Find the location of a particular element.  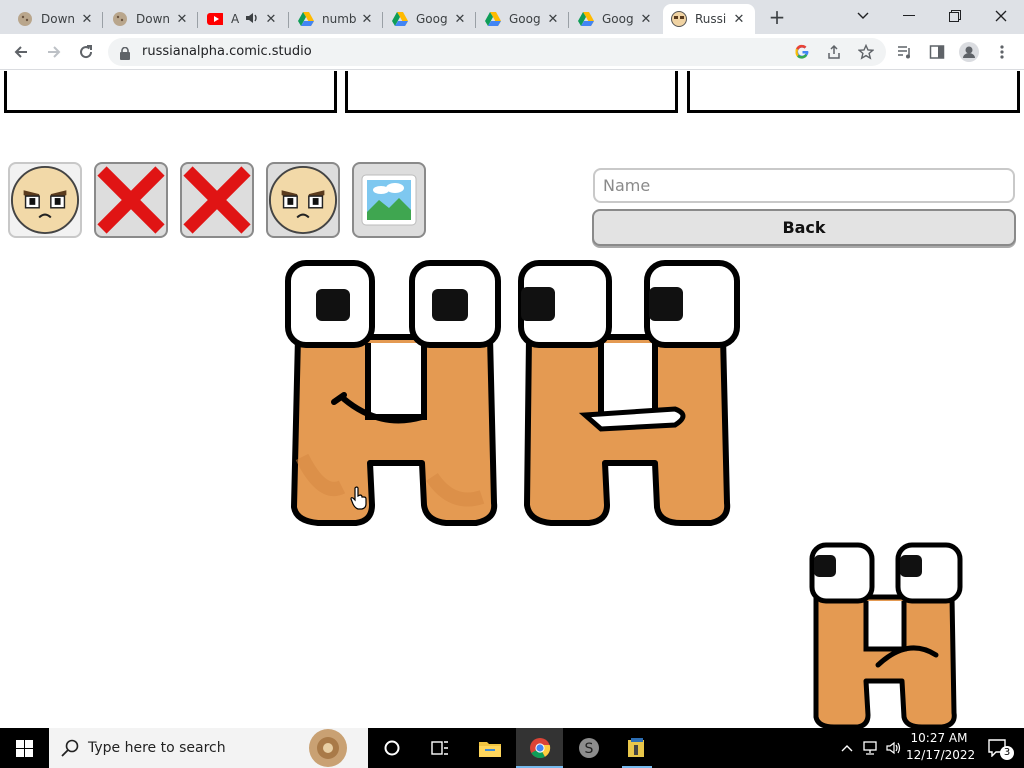

restore-button is located at coordinates (955, 16).